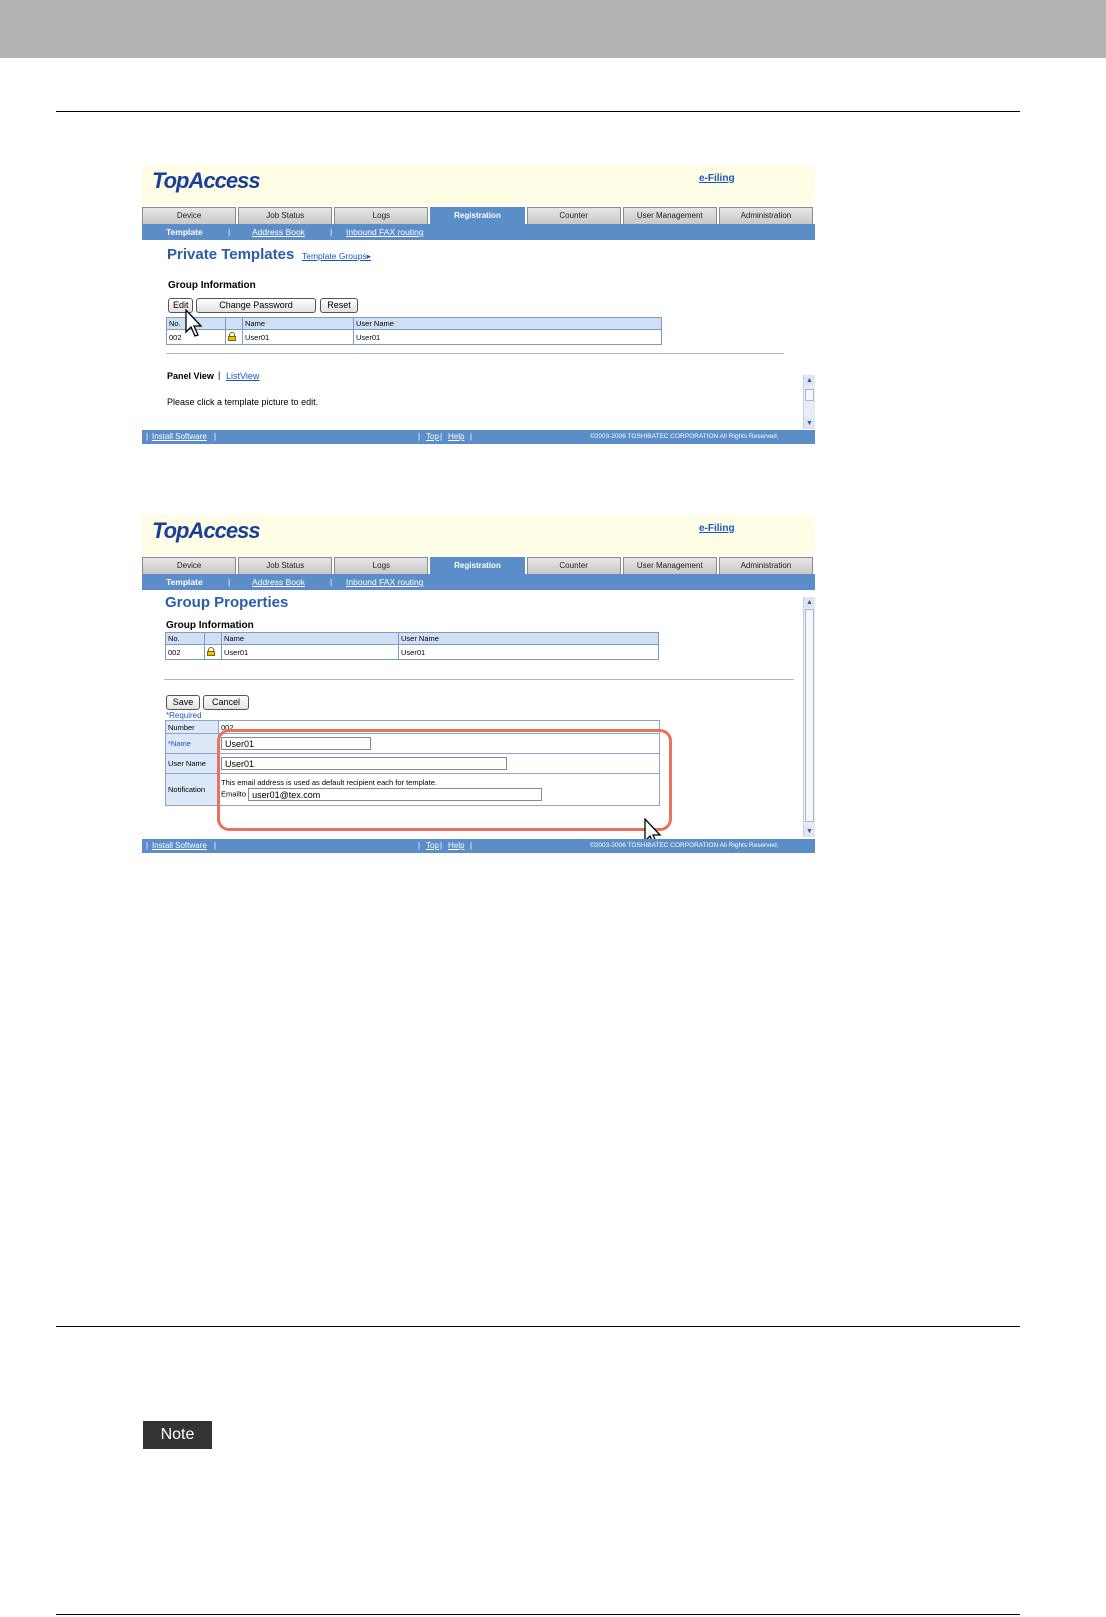  Describe the element at coordinates (444, 780) in the screenshot. I see `highlight-box` at that location.